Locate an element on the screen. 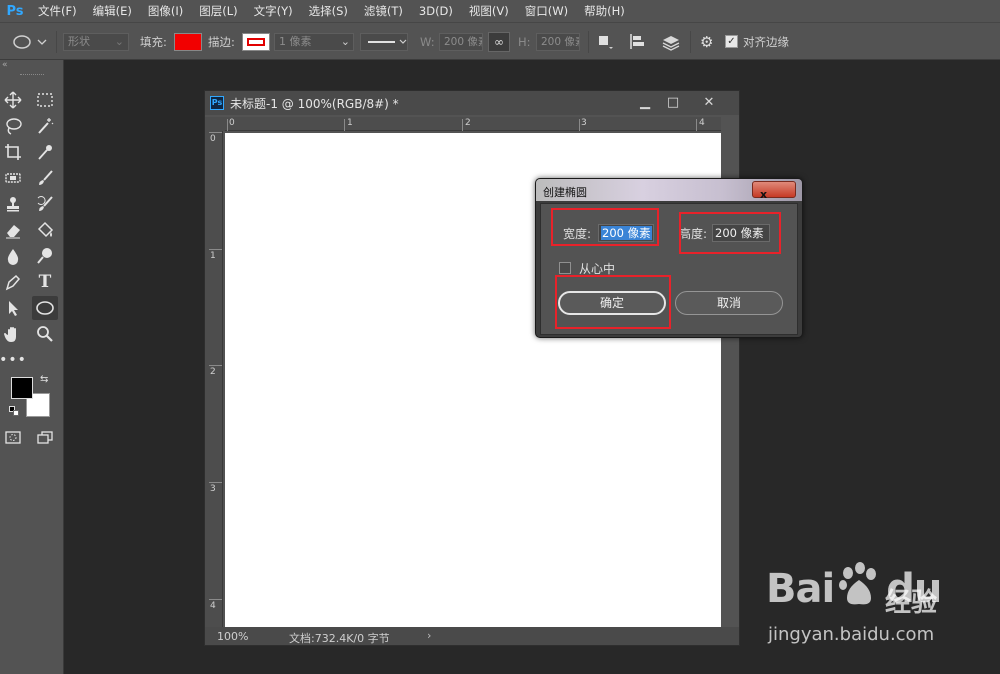  lasso-tool is located at coordinates (13, 126).